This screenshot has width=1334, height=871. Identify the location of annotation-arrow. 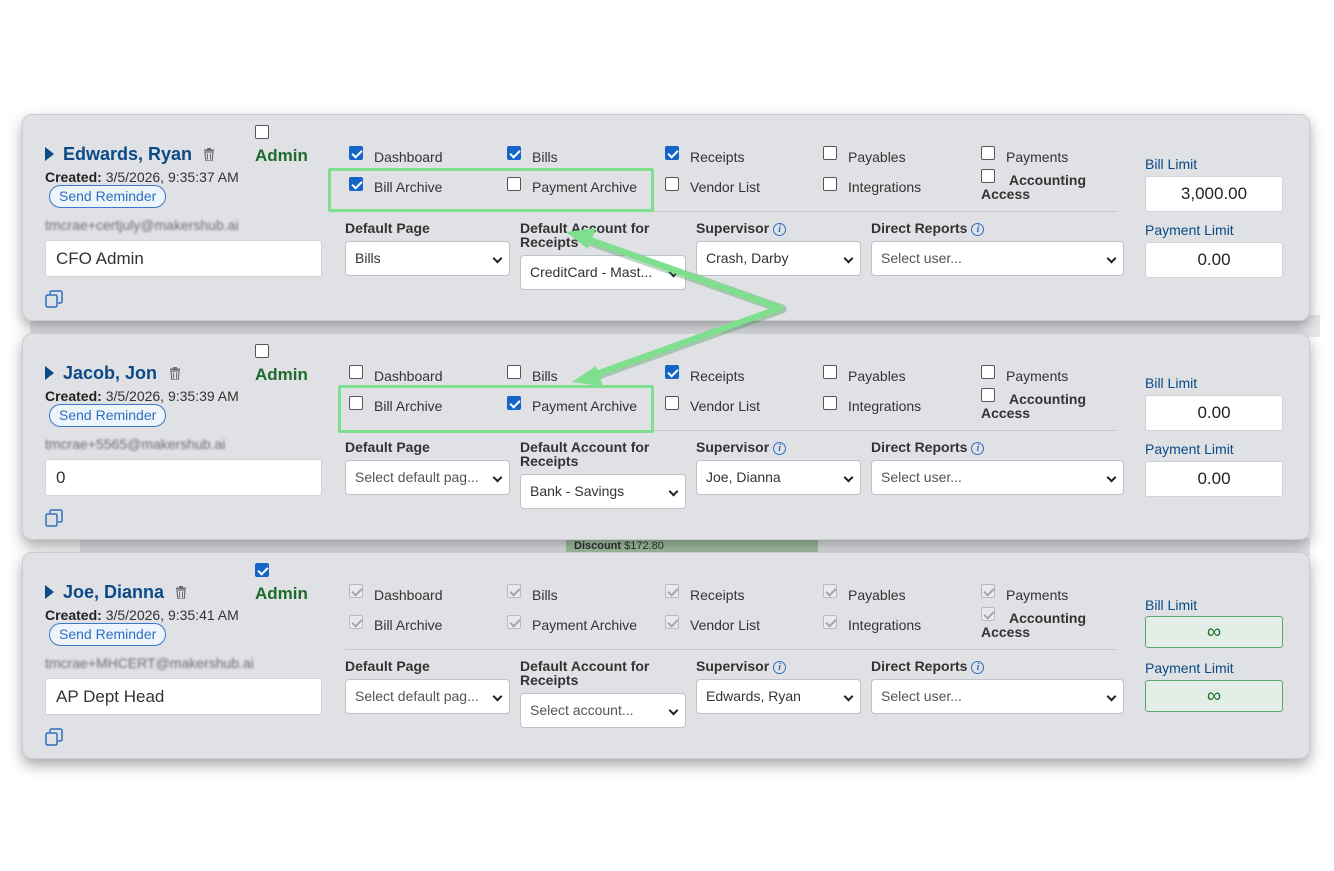
(676, 307).